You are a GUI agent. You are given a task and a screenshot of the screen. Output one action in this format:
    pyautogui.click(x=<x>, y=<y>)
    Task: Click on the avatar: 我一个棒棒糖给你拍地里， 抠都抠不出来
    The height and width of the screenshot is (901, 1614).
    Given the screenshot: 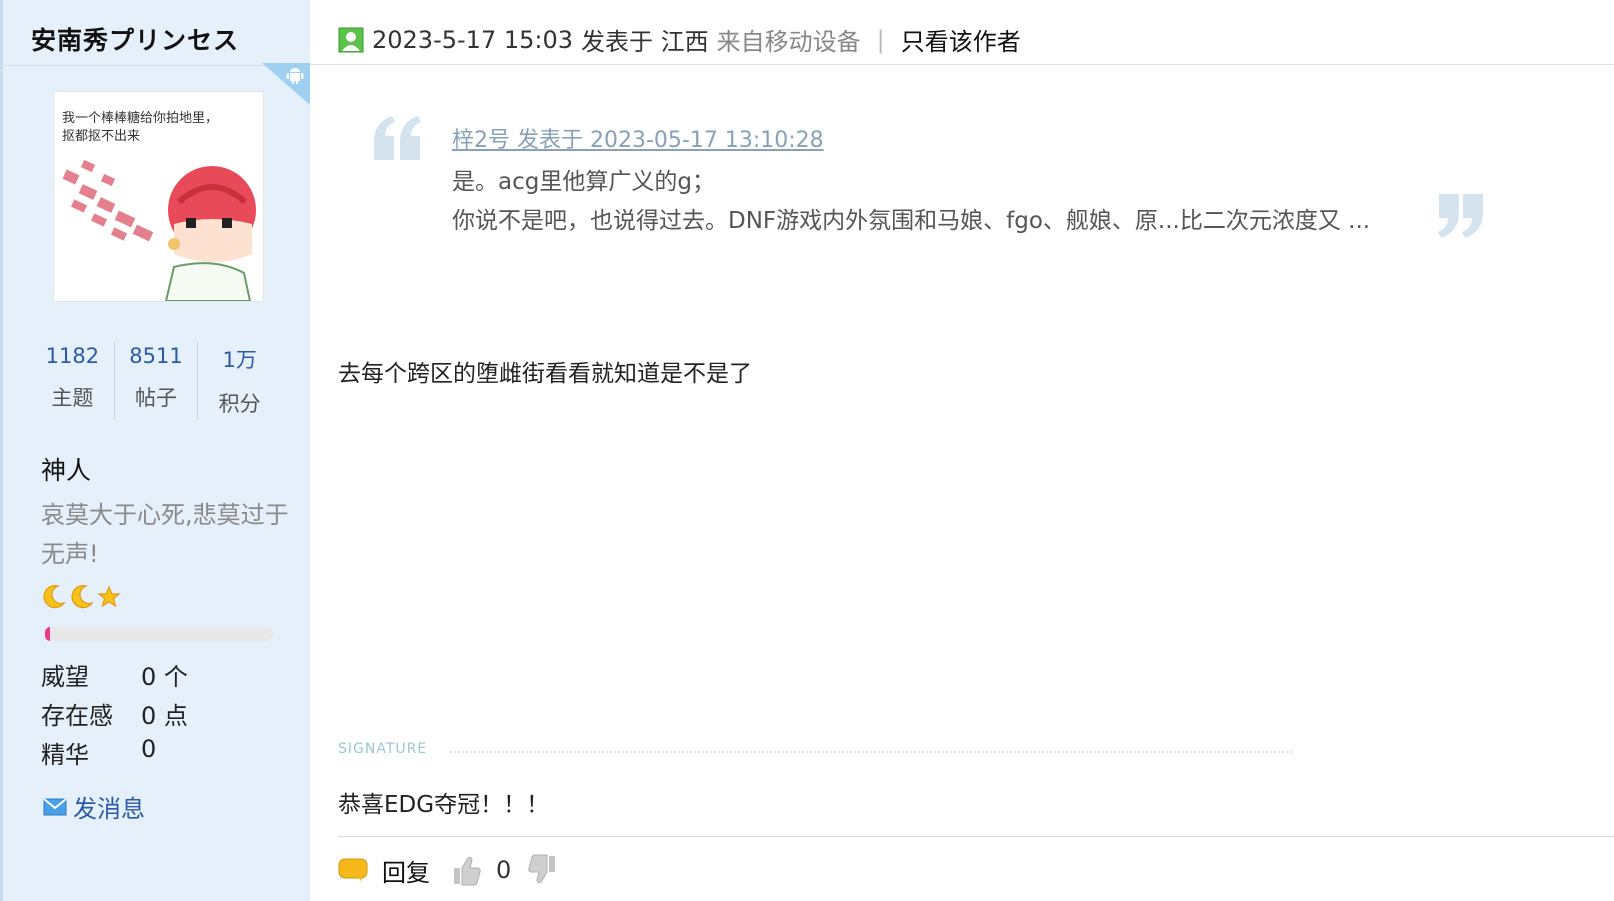 What is the action you would take?
    pyautogui.click(x=158, y=196)
    